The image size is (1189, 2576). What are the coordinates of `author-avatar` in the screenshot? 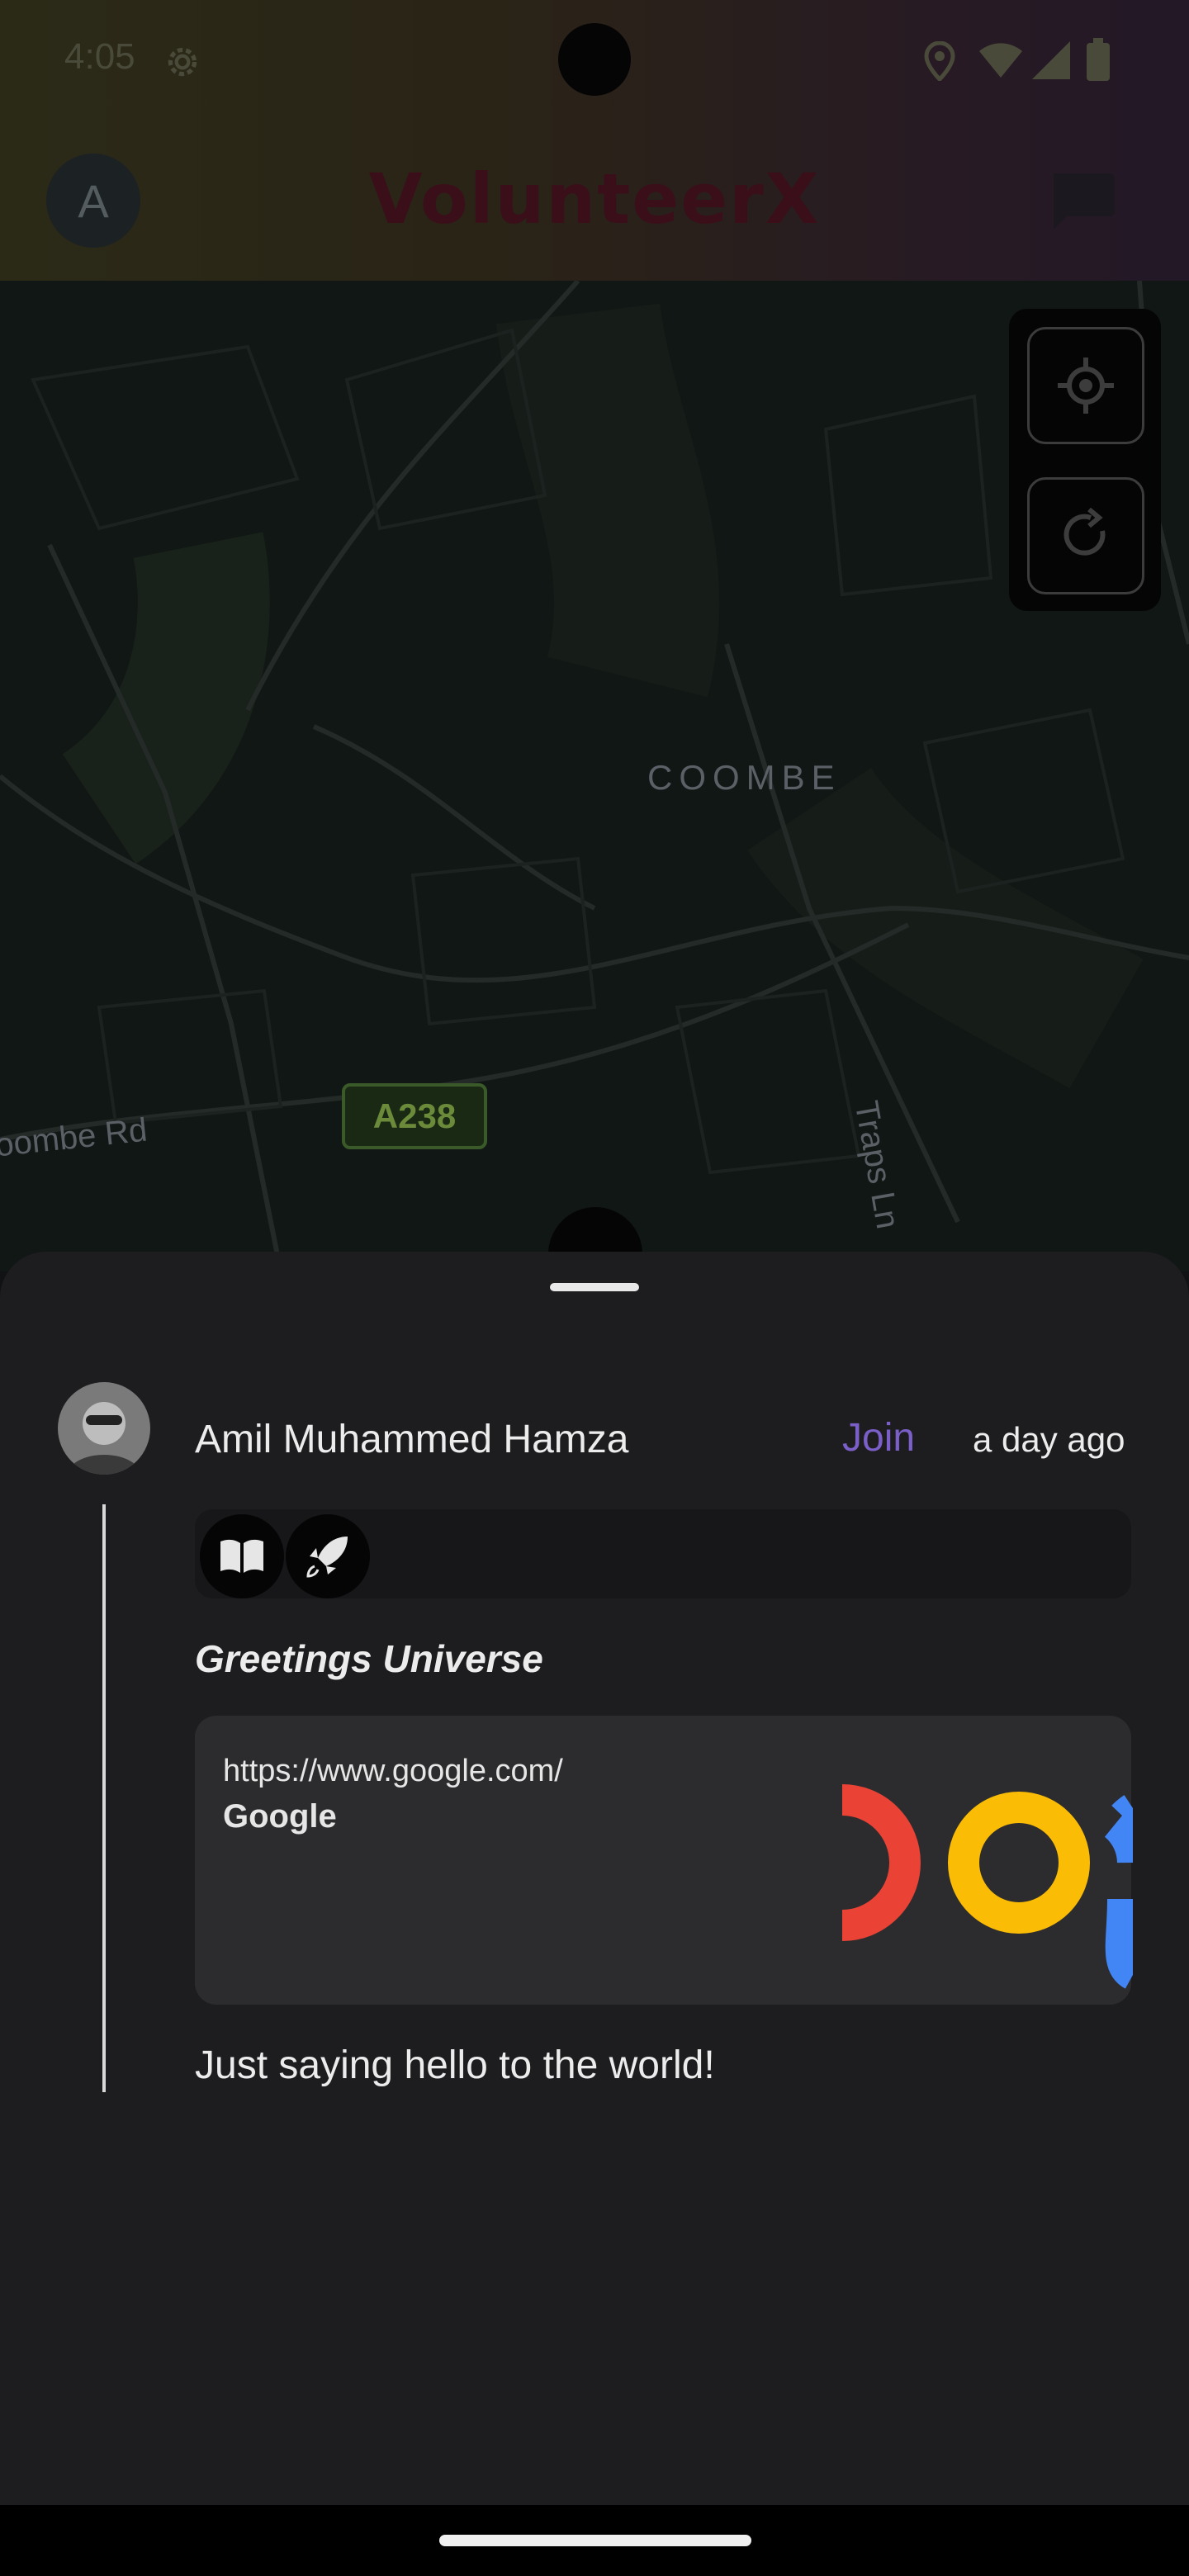 It's located at (104, 1428).